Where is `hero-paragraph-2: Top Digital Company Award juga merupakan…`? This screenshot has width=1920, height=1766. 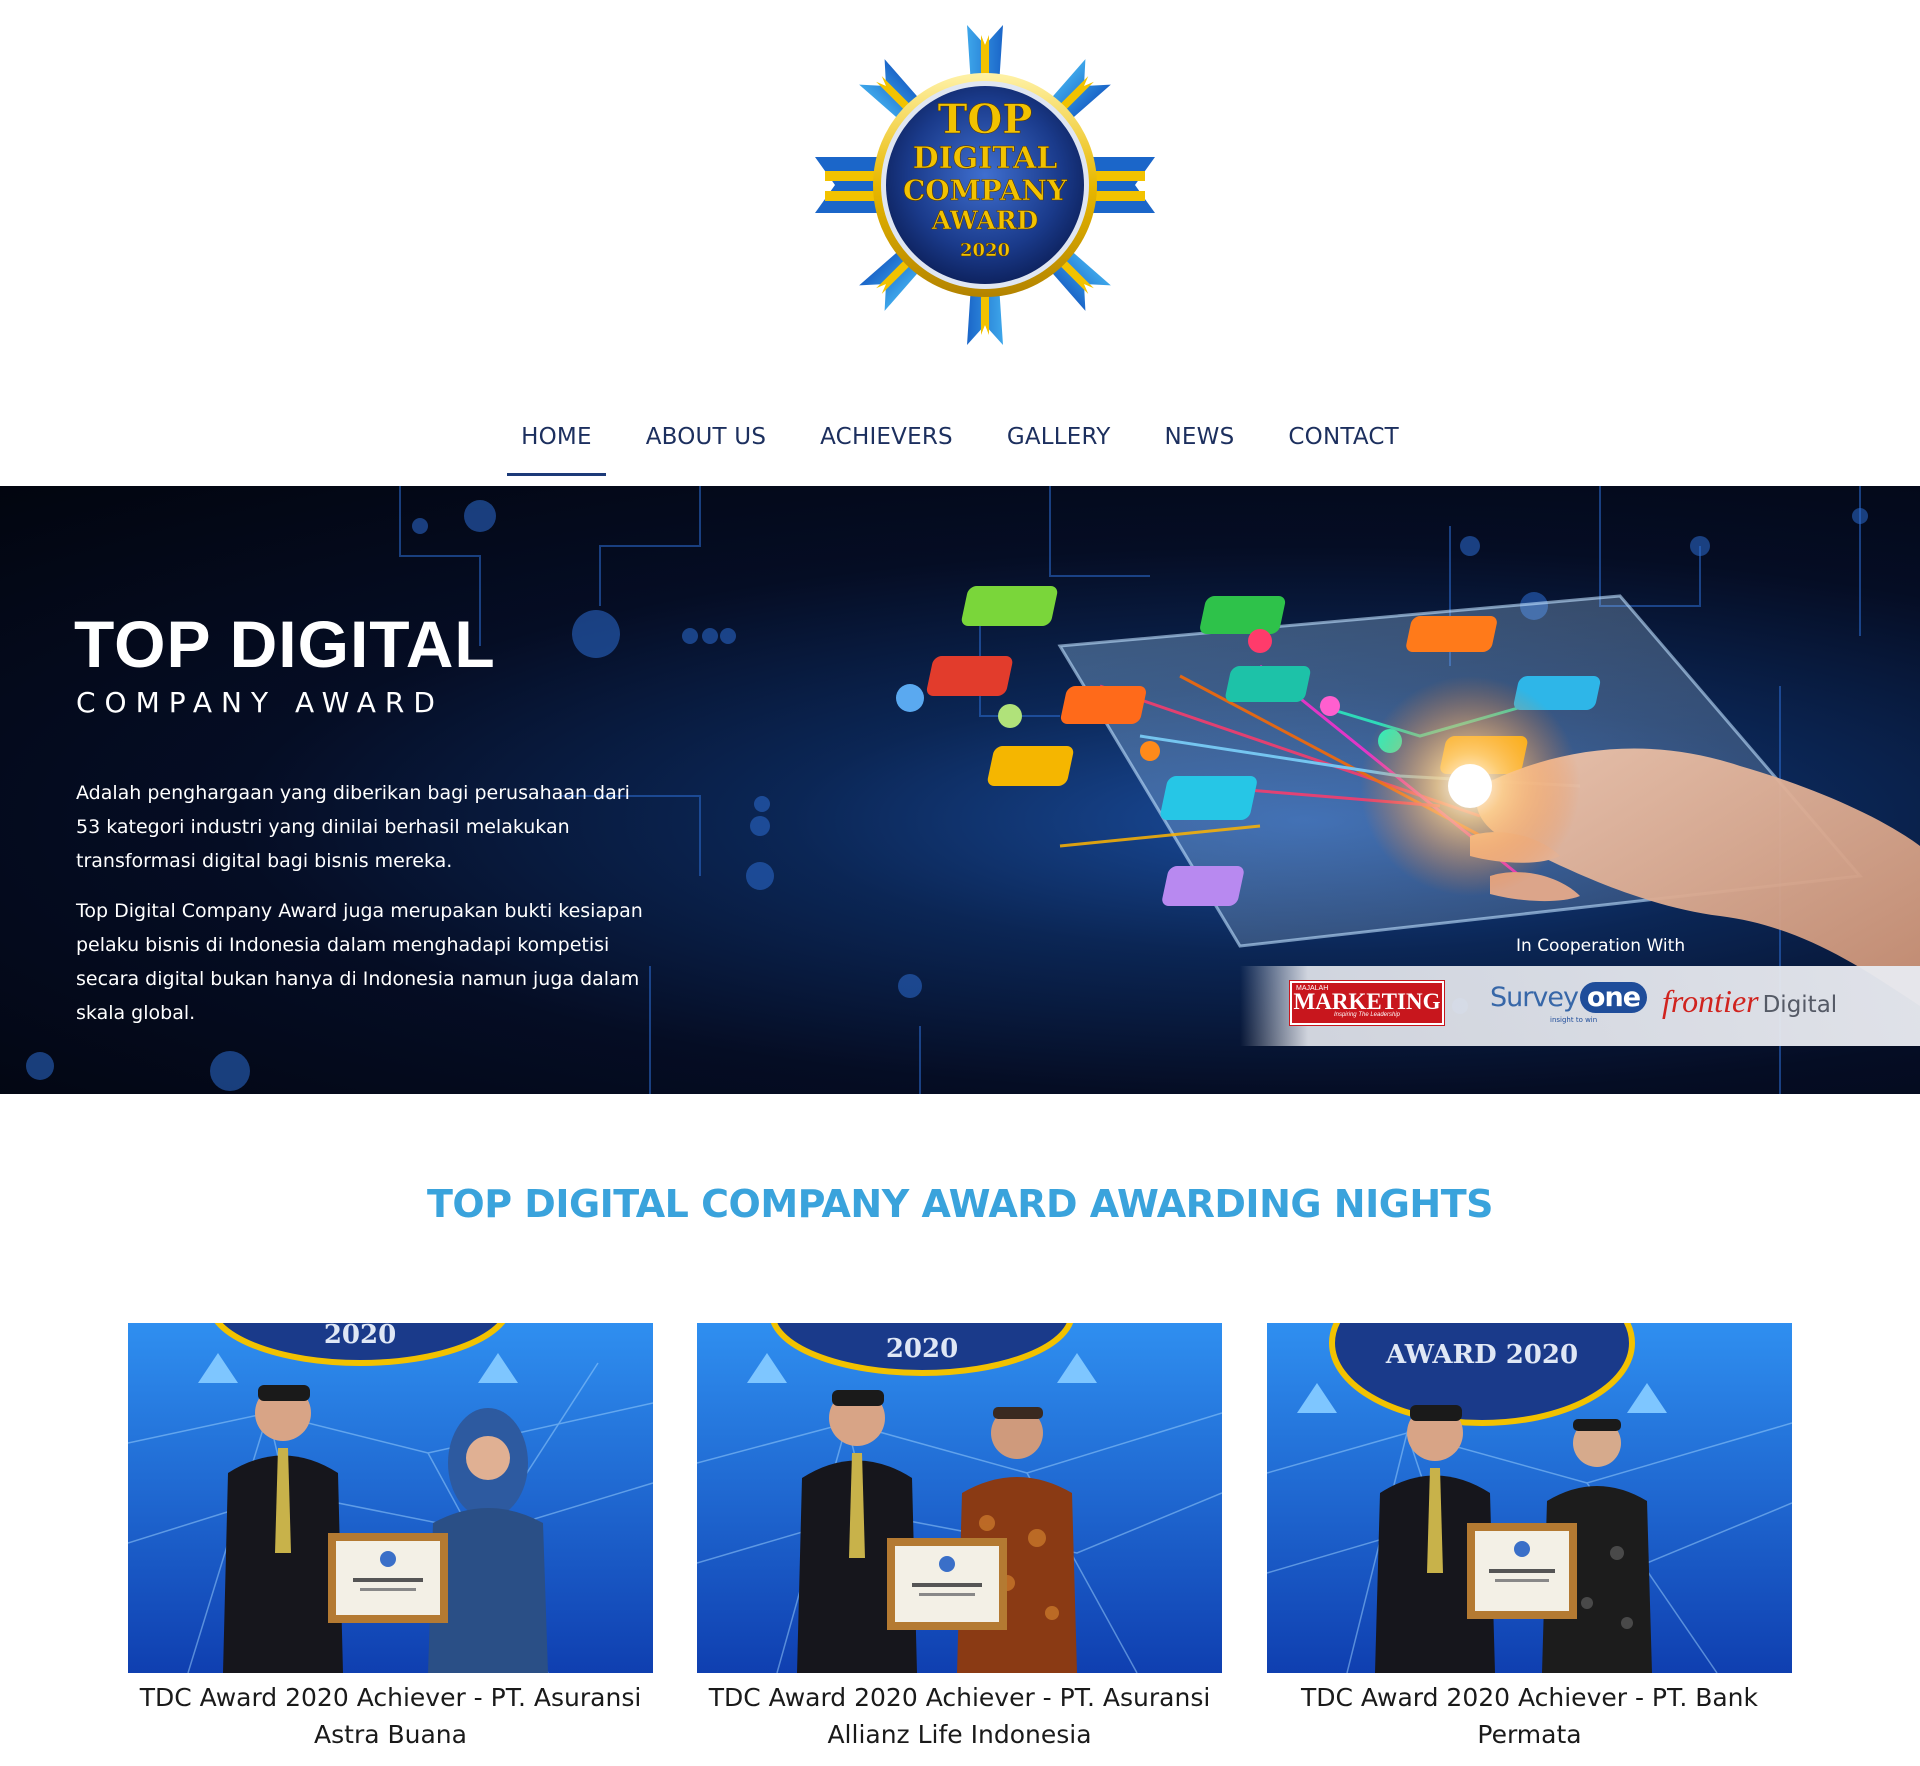 hero-paragraph-2: Top Digital Company Award juga merupakan… is located at coordinates (359, 962).